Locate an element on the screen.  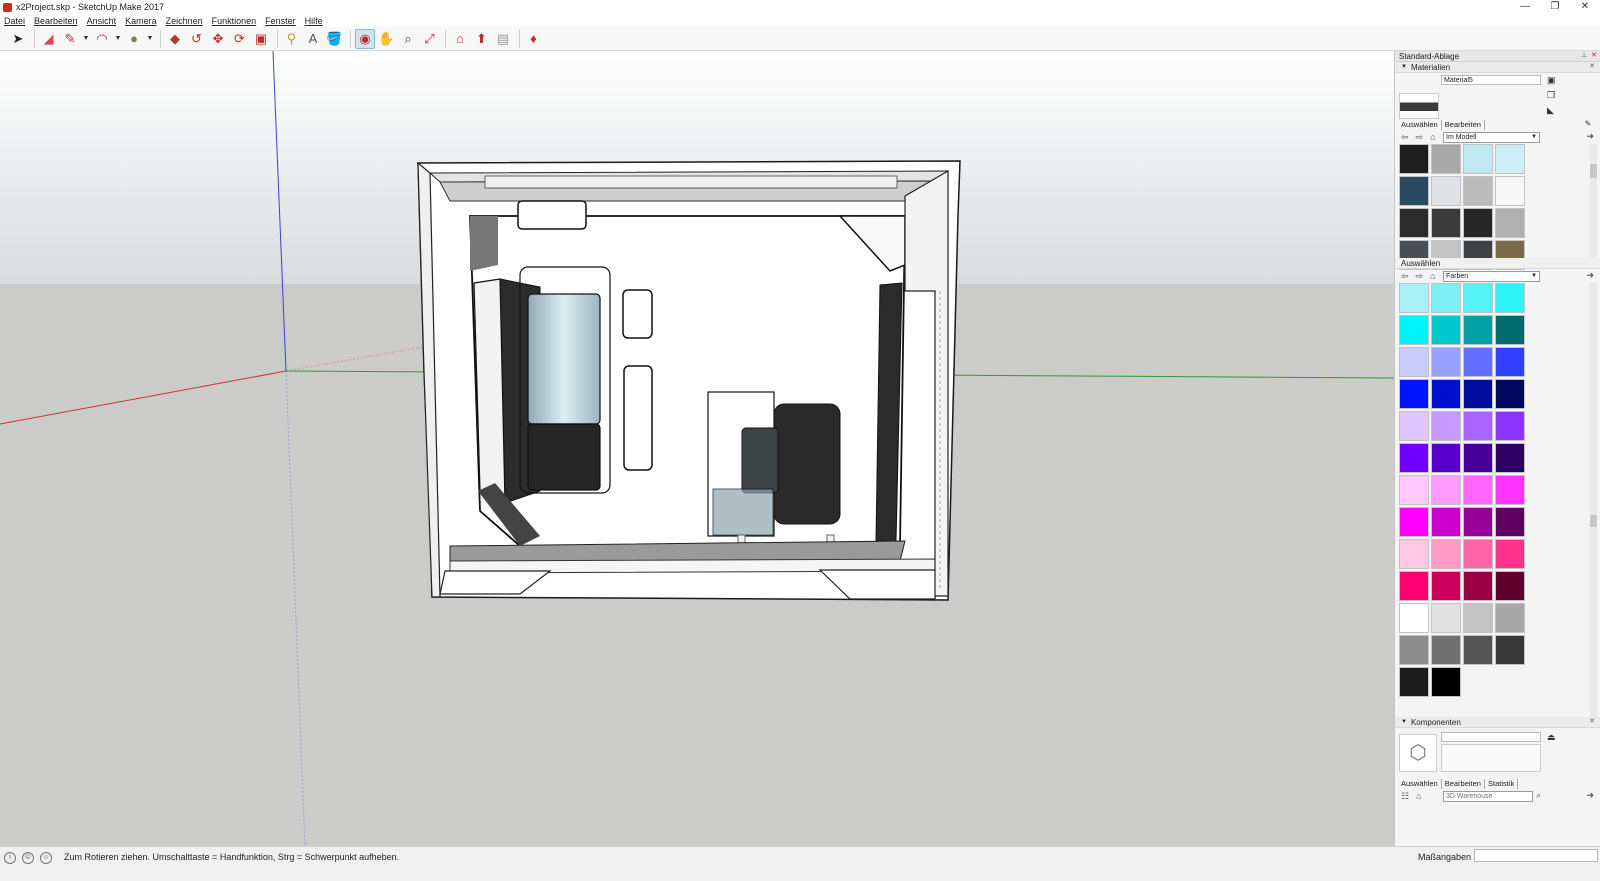
select-tool-button: ➤ is located at coordinates (18, 39).